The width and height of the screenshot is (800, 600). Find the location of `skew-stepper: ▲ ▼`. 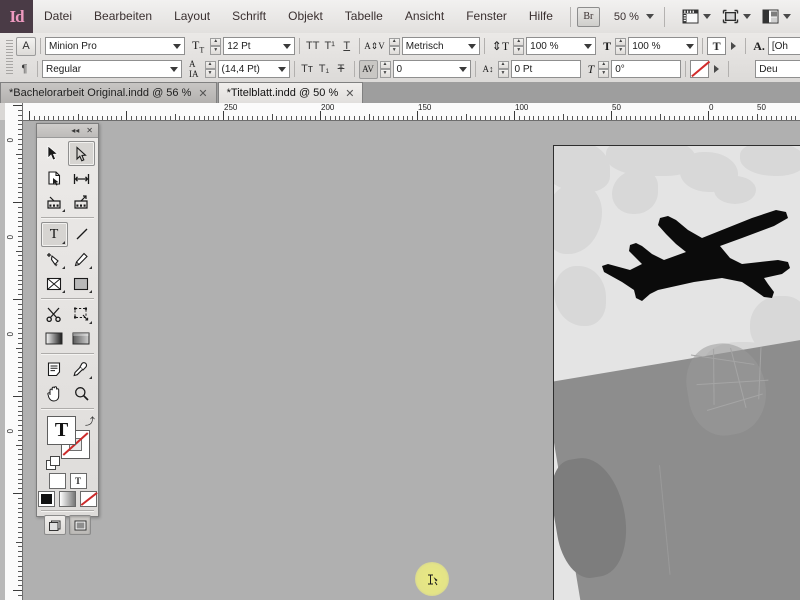

skew-stepper: ▲ ▼ is located at coordinates (604, 69).